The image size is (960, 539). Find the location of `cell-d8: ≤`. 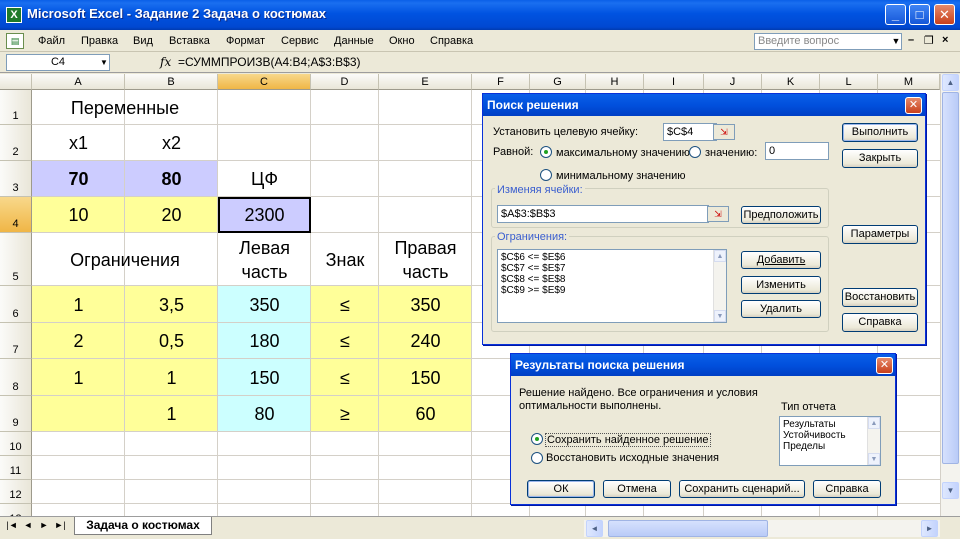

cell-d8: ≤ is located at coordinates (345, 377).